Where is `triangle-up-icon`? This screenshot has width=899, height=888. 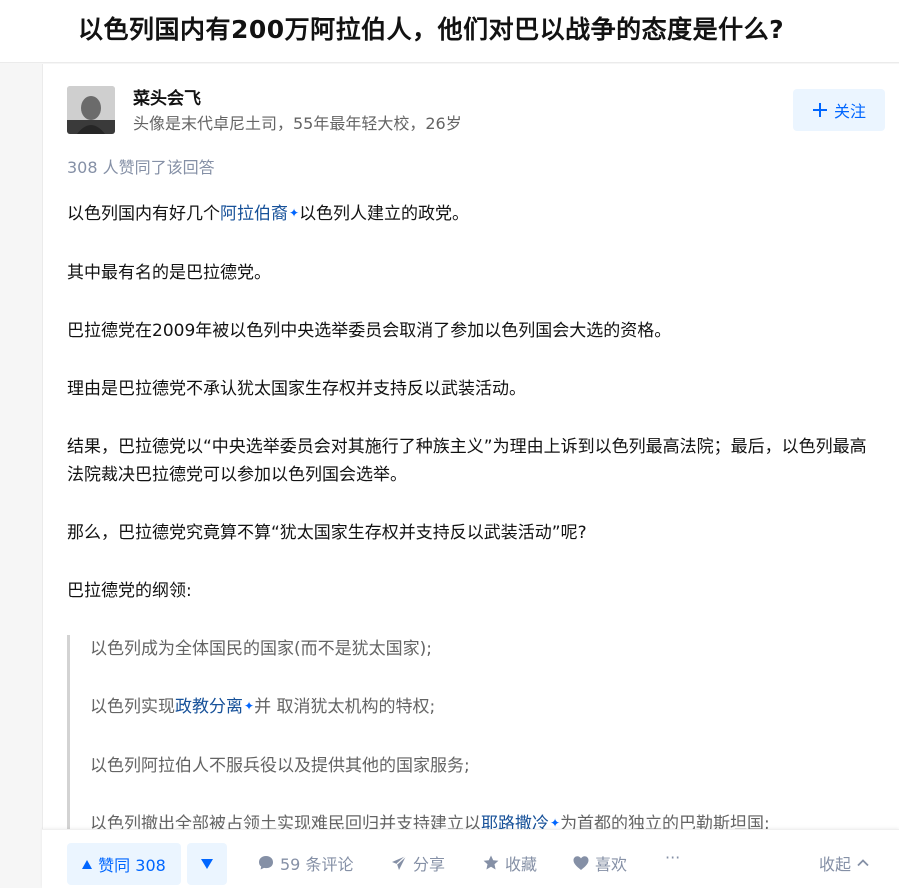 triangle-up-icon is located at coordinates (87, 864).